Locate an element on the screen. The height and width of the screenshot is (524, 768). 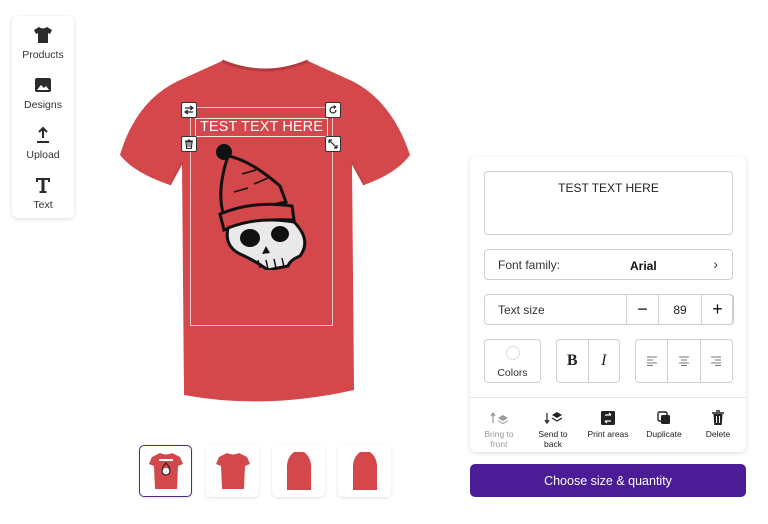
text-align-group is located at coordinates (684, 361).